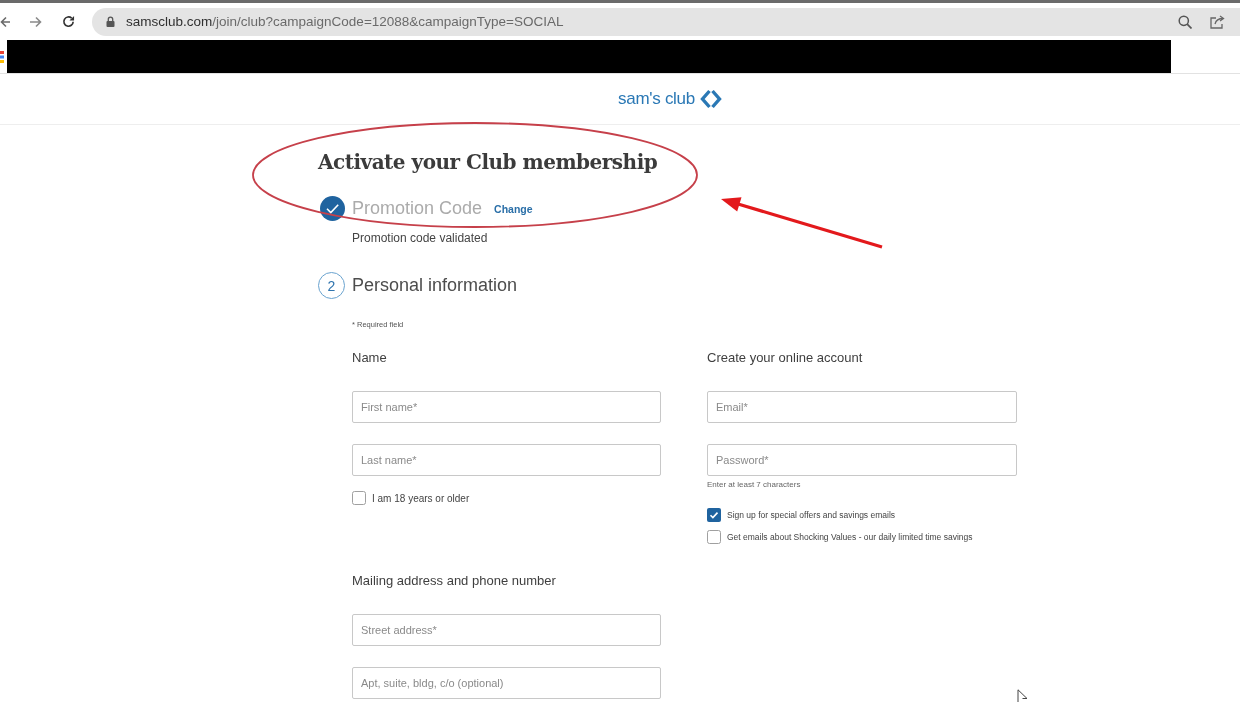 This screenshot has width=1240, height=702. I want to click on field-hint: Enter at least 7 characters, so click(754, 485).